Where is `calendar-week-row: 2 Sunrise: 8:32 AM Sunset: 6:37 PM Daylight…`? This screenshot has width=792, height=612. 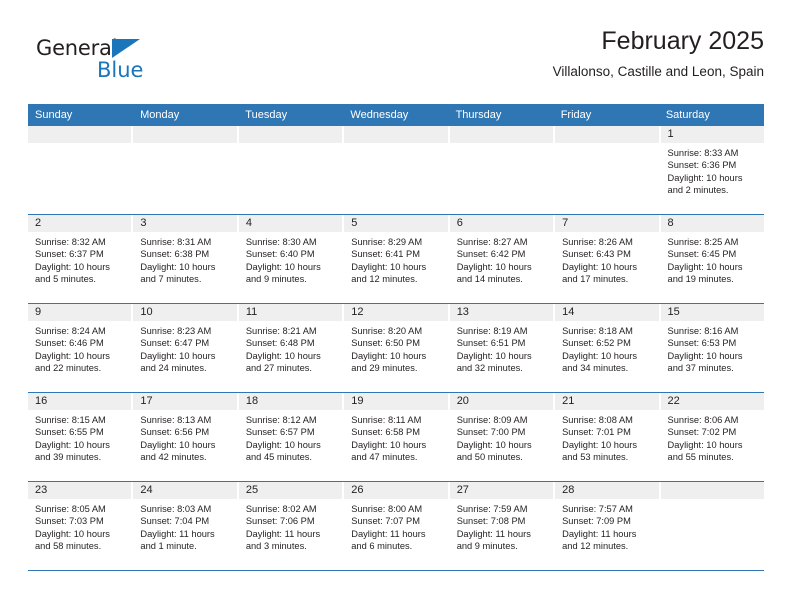
calendar-week-row: 2 Sunrise: 8:32 AM Sunset: 6:37 PM Daylight… is located at coordinates (396, 259).